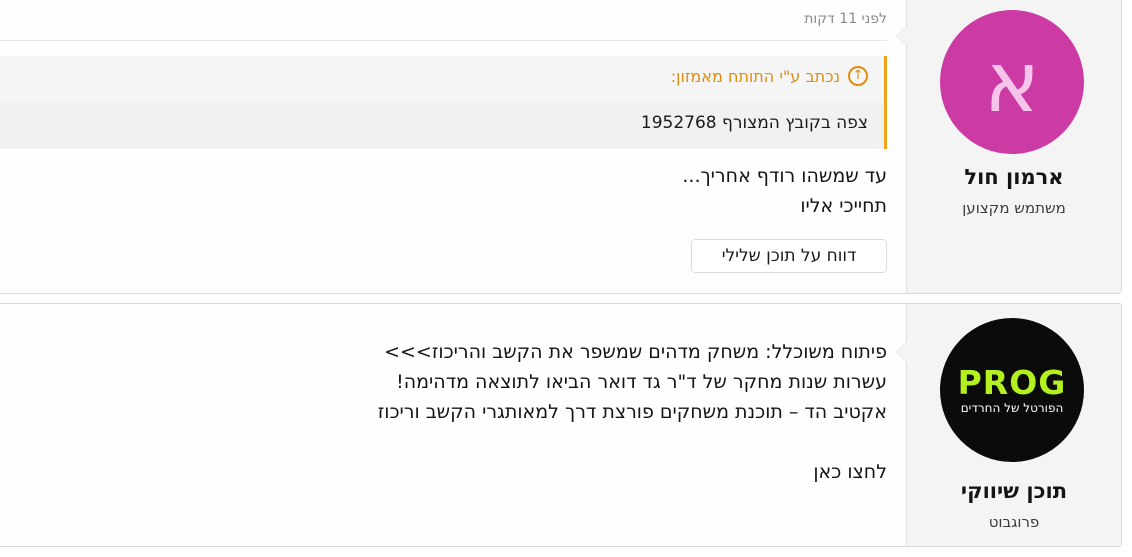 The height and width of the screenshot is (557, 1132). What do you see at coordinates (1014, 208) in the screenshot?
I see `user-title: משתמש מקצוען` at bounding box center [1014, 208].